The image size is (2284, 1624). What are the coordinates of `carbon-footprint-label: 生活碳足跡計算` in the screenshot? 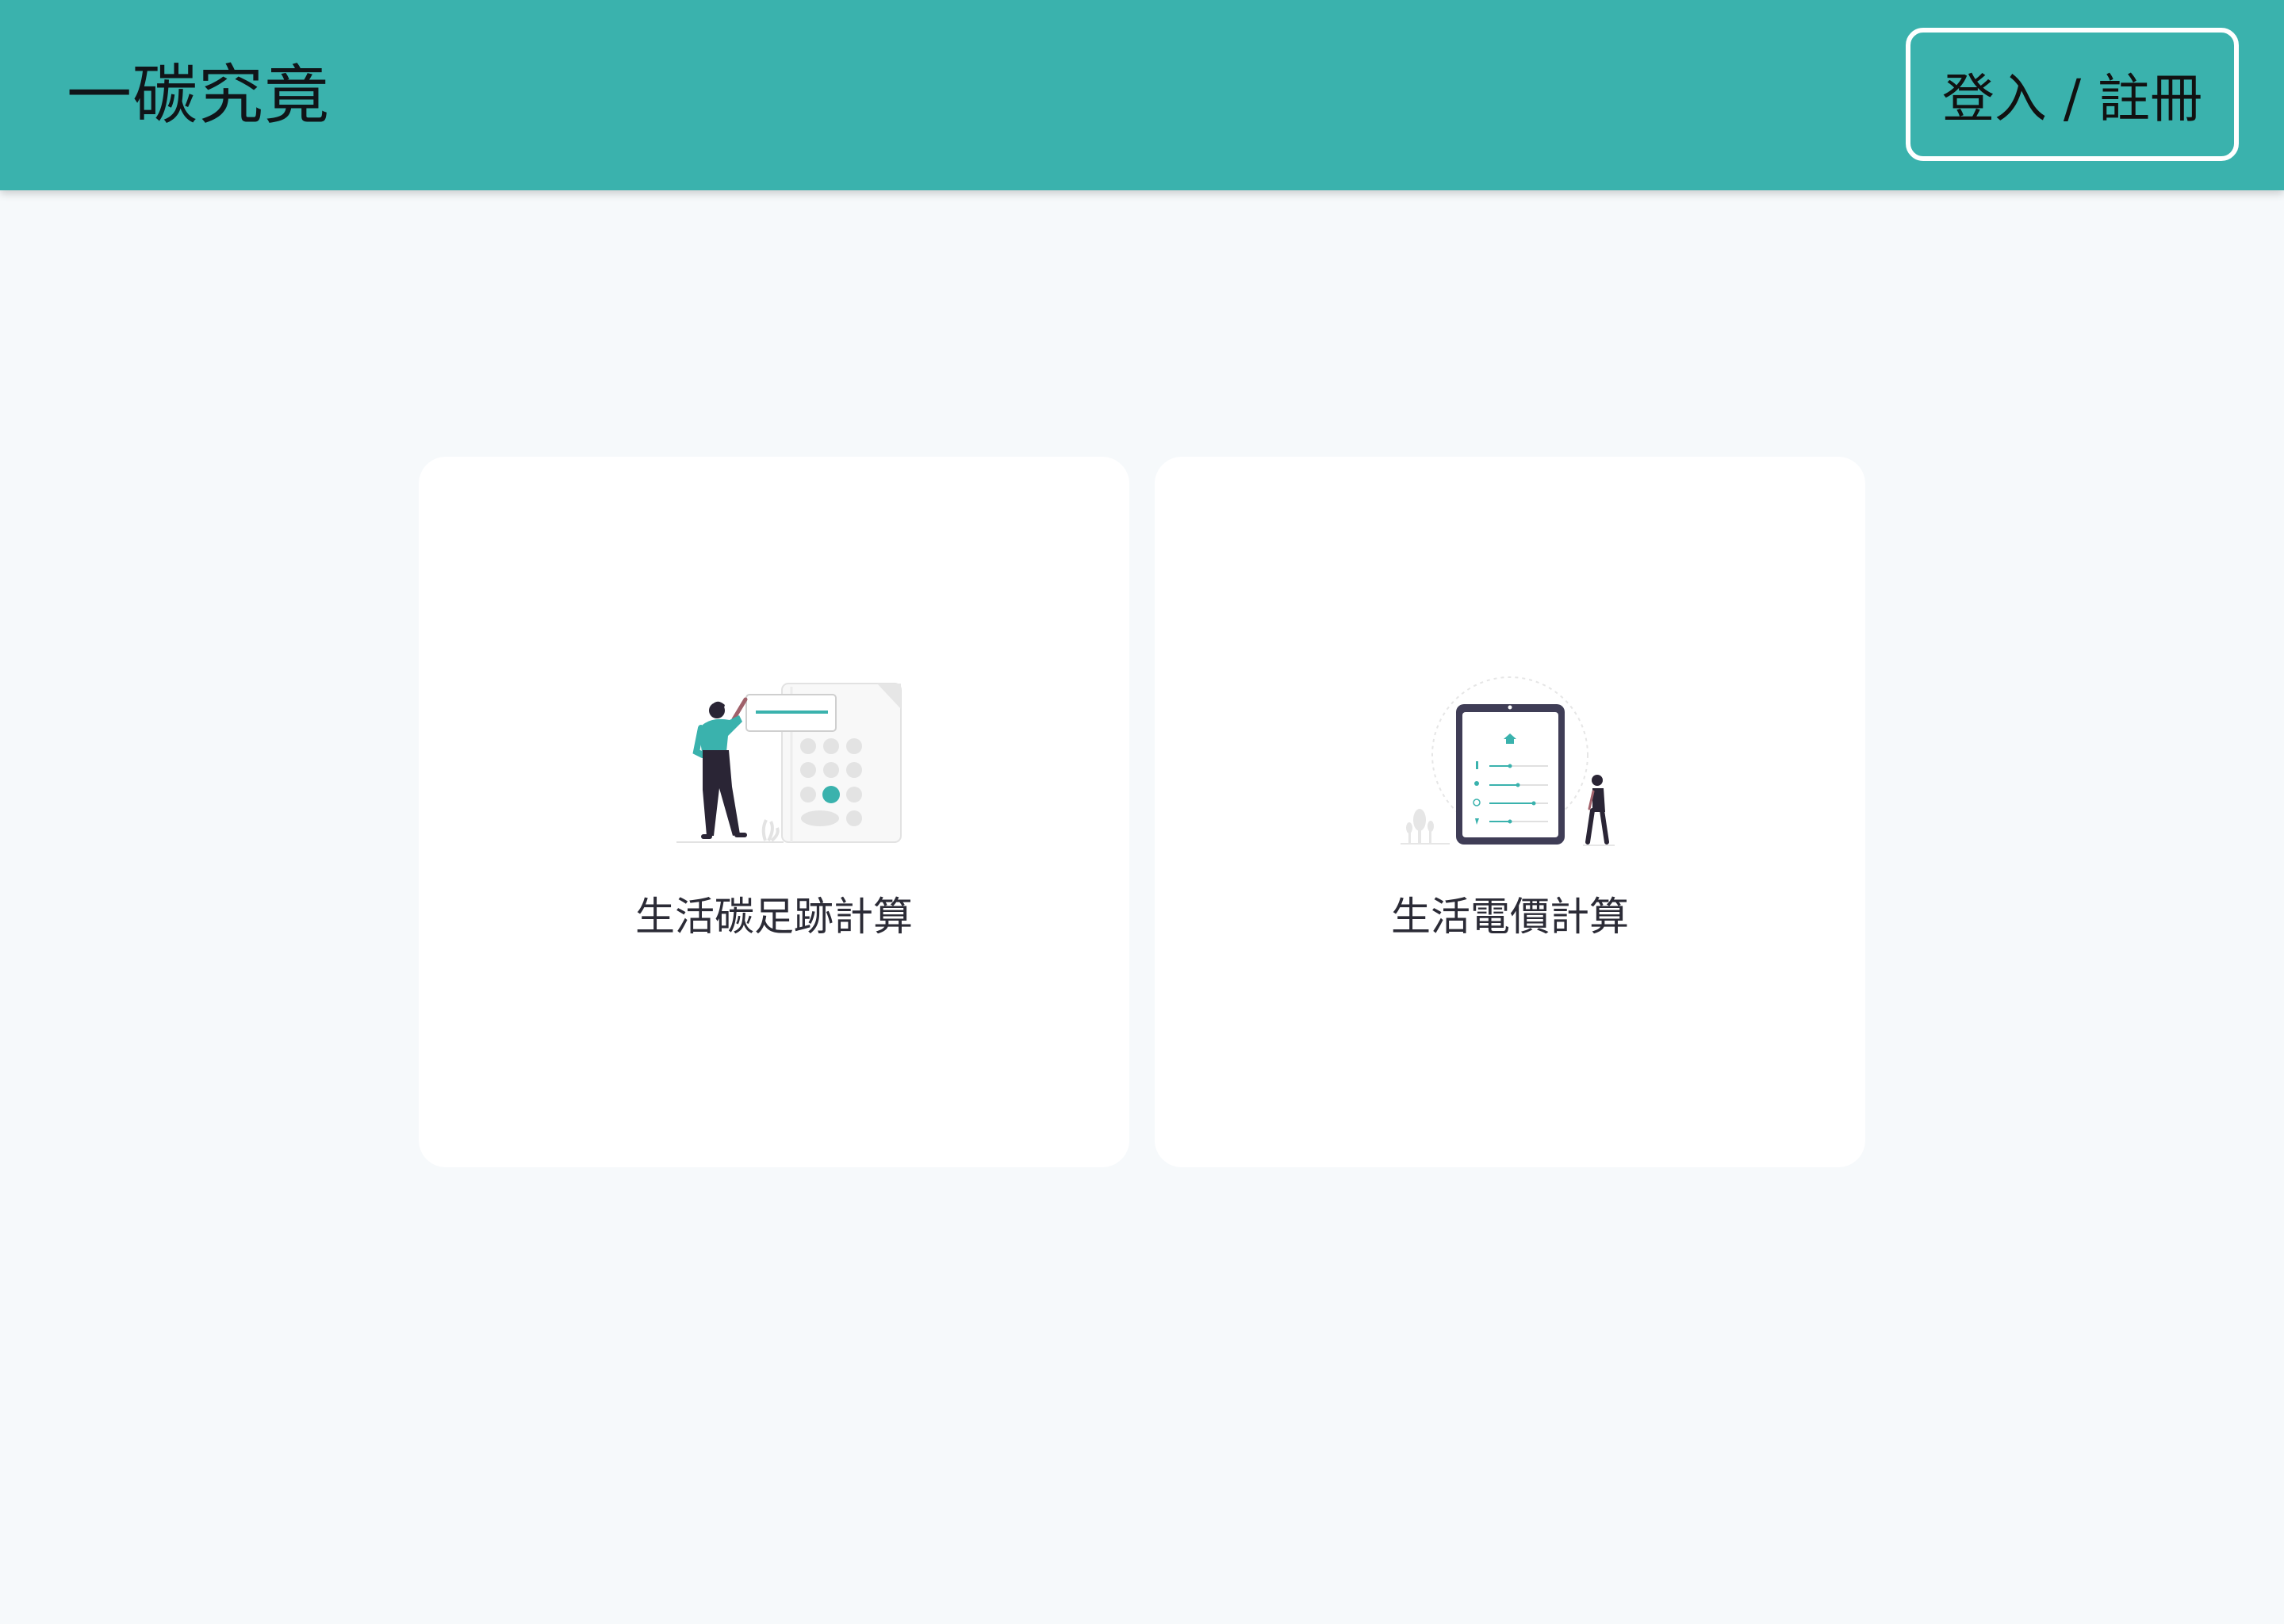 It's located at (774, 917).